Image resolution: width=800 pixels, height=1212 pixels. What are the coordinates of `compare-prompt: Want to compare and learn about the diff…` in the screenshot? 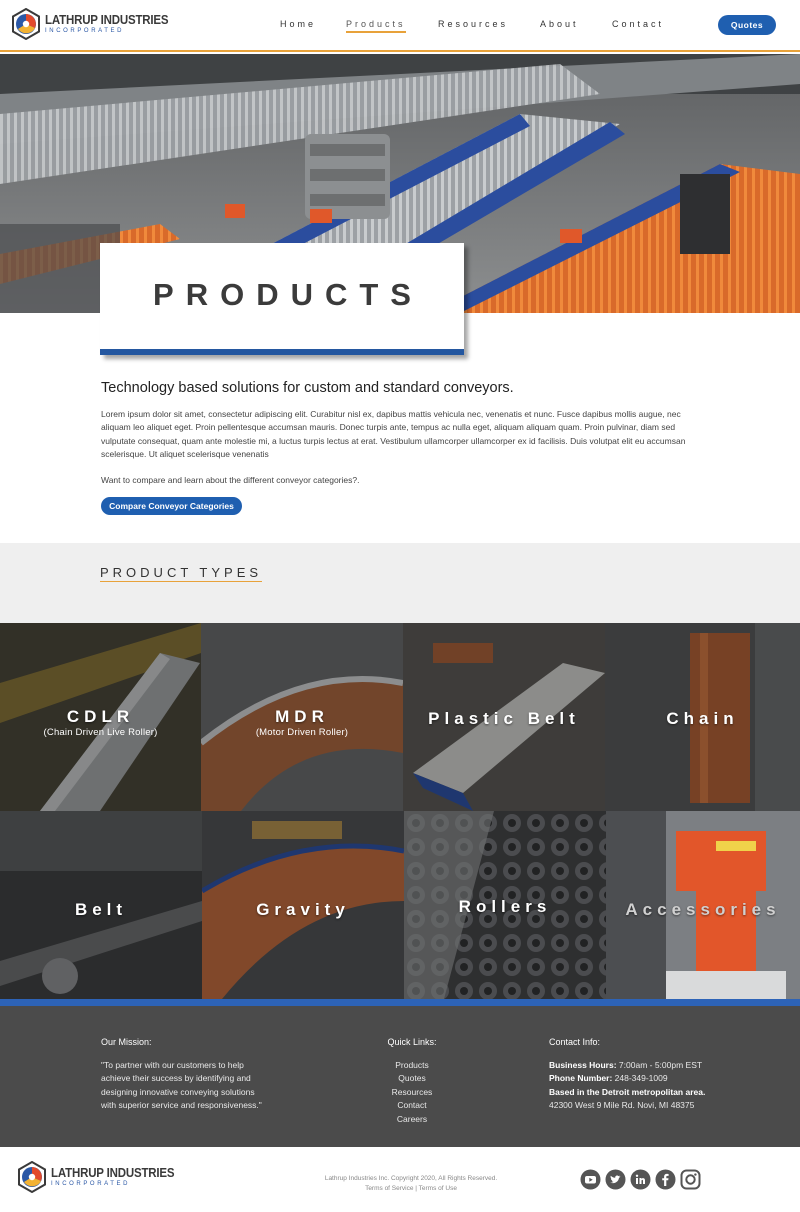 It's located at (230, 480).